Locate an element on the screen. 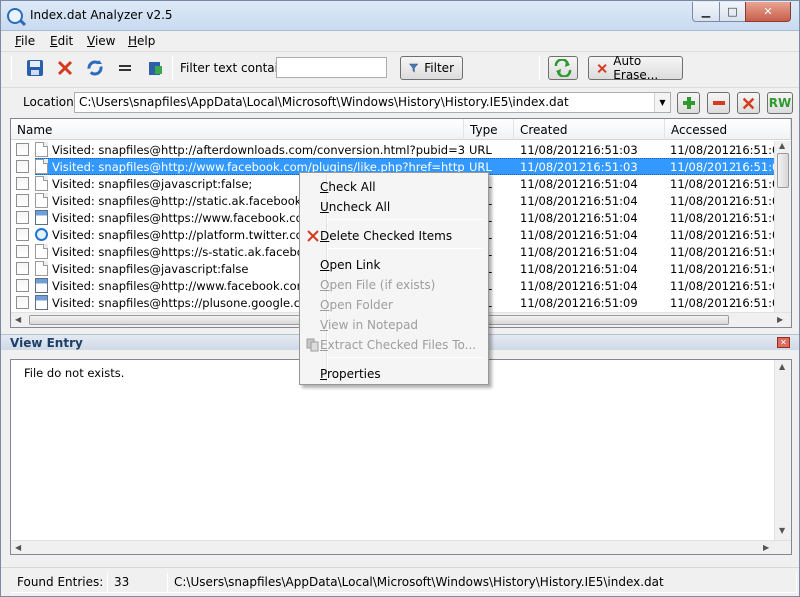  equal-button is located at coordinates (125, 68).